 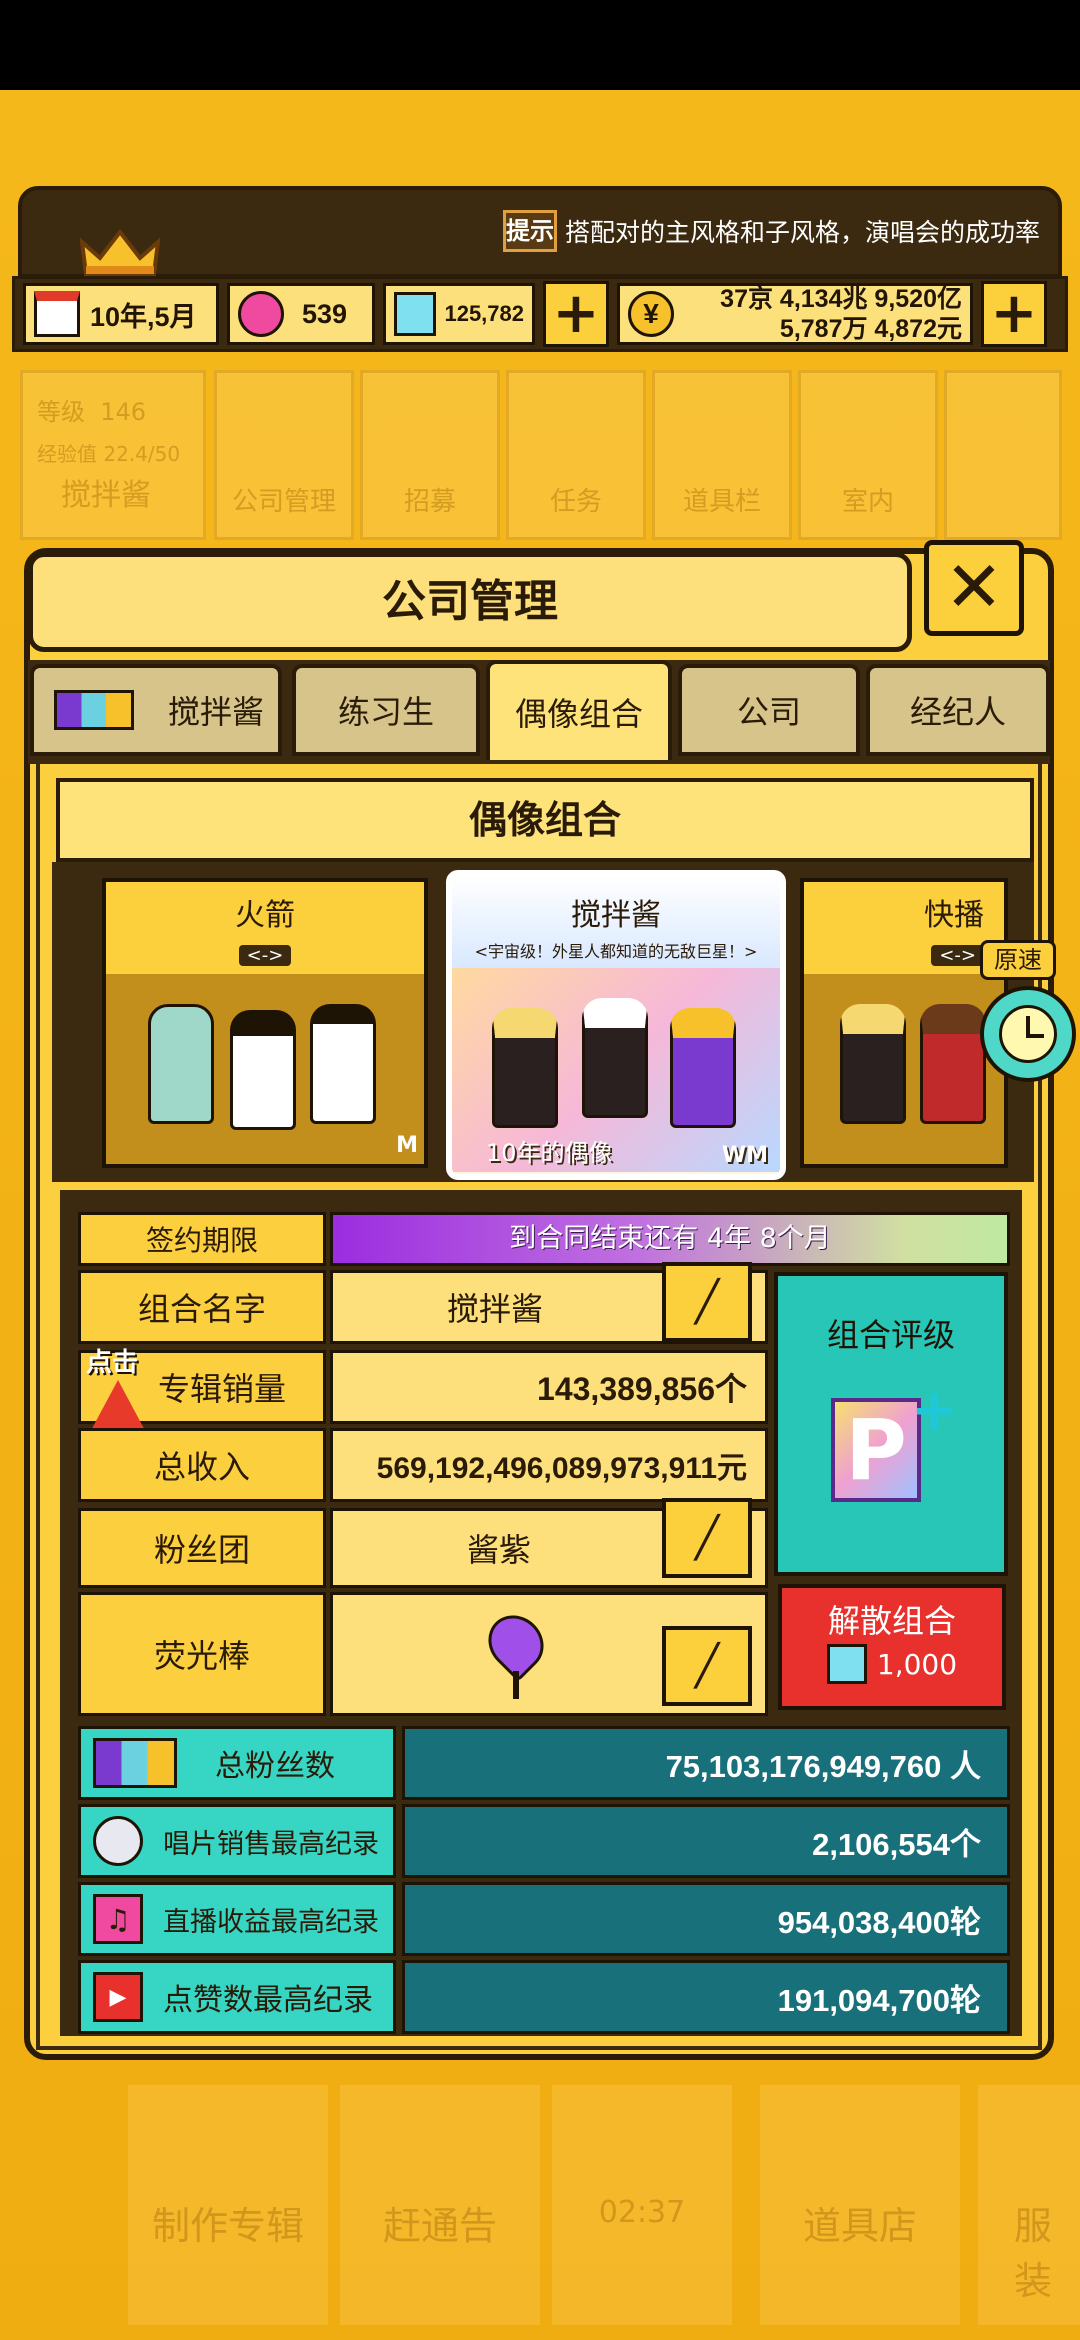 I want to click on card-right-header: 快播 <->, so click(x=904, y=928).